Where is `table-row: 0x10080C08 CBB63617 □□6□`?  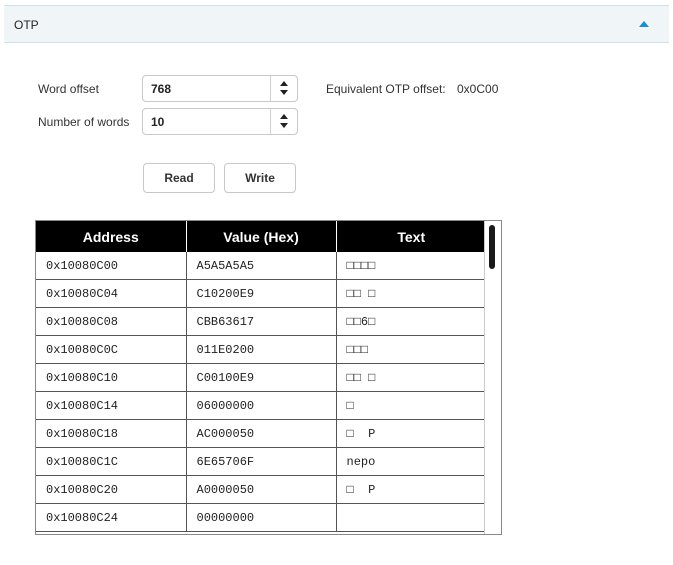
table-row: 0x10080C08 CBB63617 □□6□ is located at coordinates (261, 321).